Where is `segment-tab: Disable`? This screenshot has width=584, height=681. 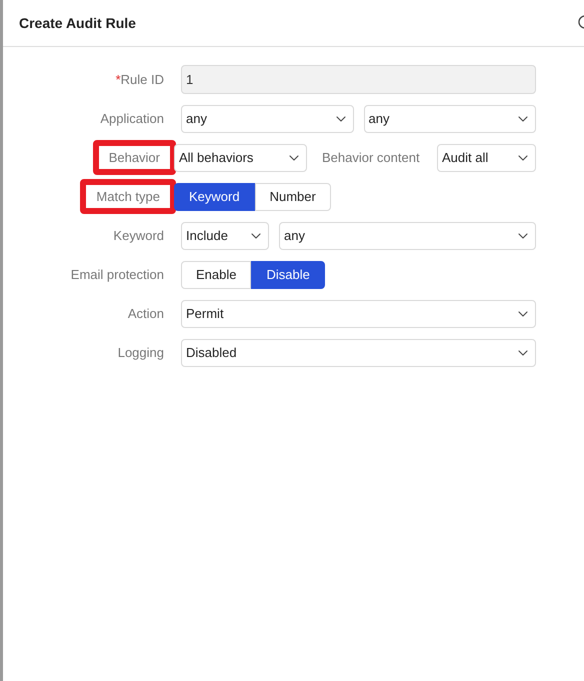
segment-tab: Disable is located at coordinates (288, 274).